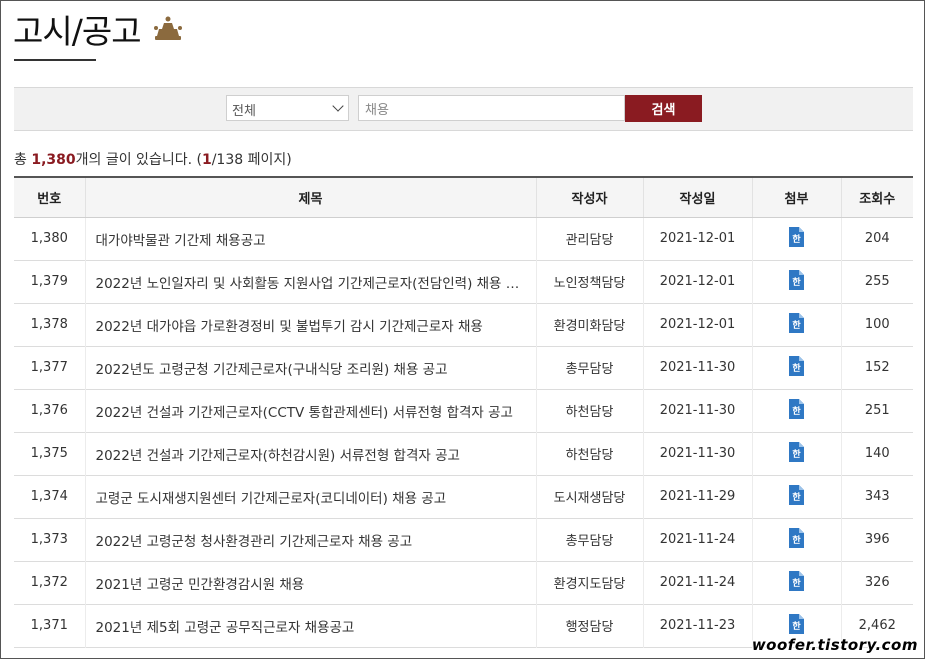 The height and width of the screenshot is (659, 925). What do you see at coordinates (50, 453) in the screenshot?
I see `row-number: 1,375` at bounding box center [50, 453].